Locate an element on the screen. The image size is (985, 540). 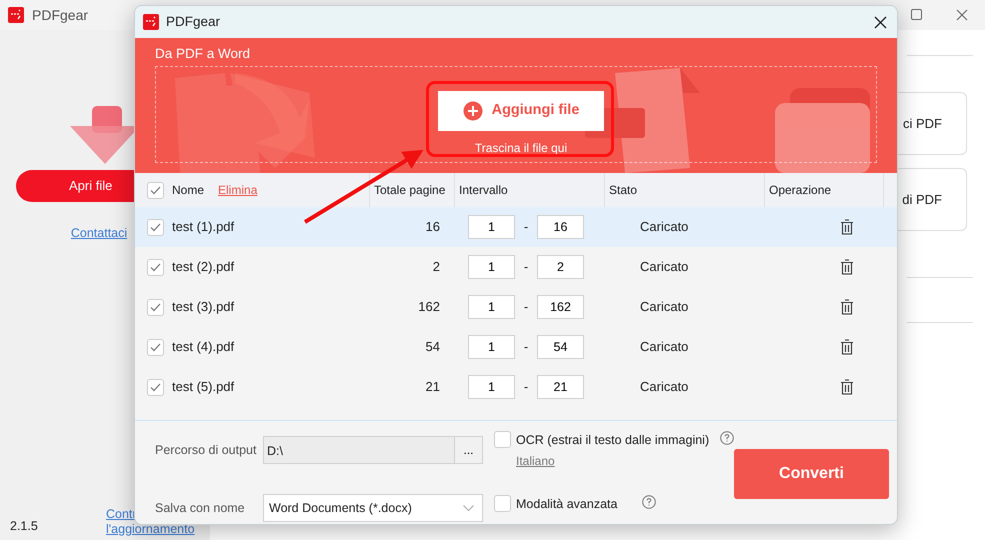
column-header: Stato is located at coordinates (623, 190).